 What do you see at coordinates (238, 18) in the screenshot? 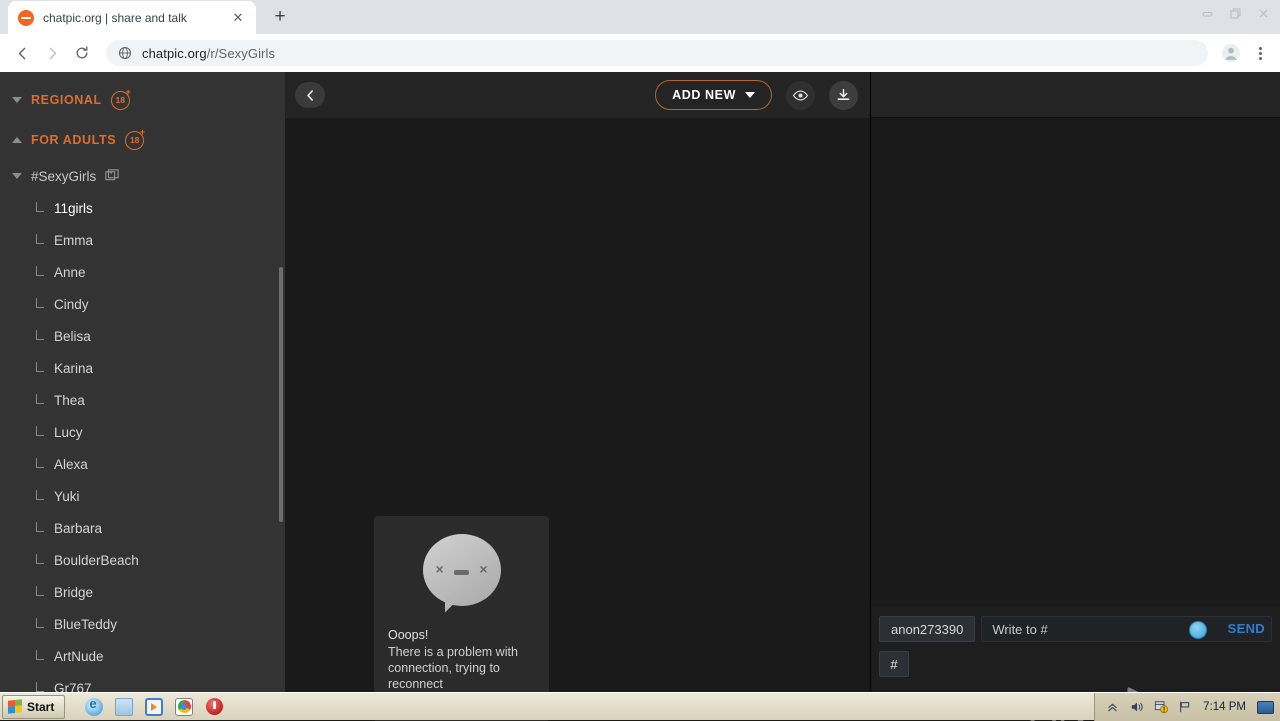
I see `close-icon: ✕` at bounding box center [238, 18].